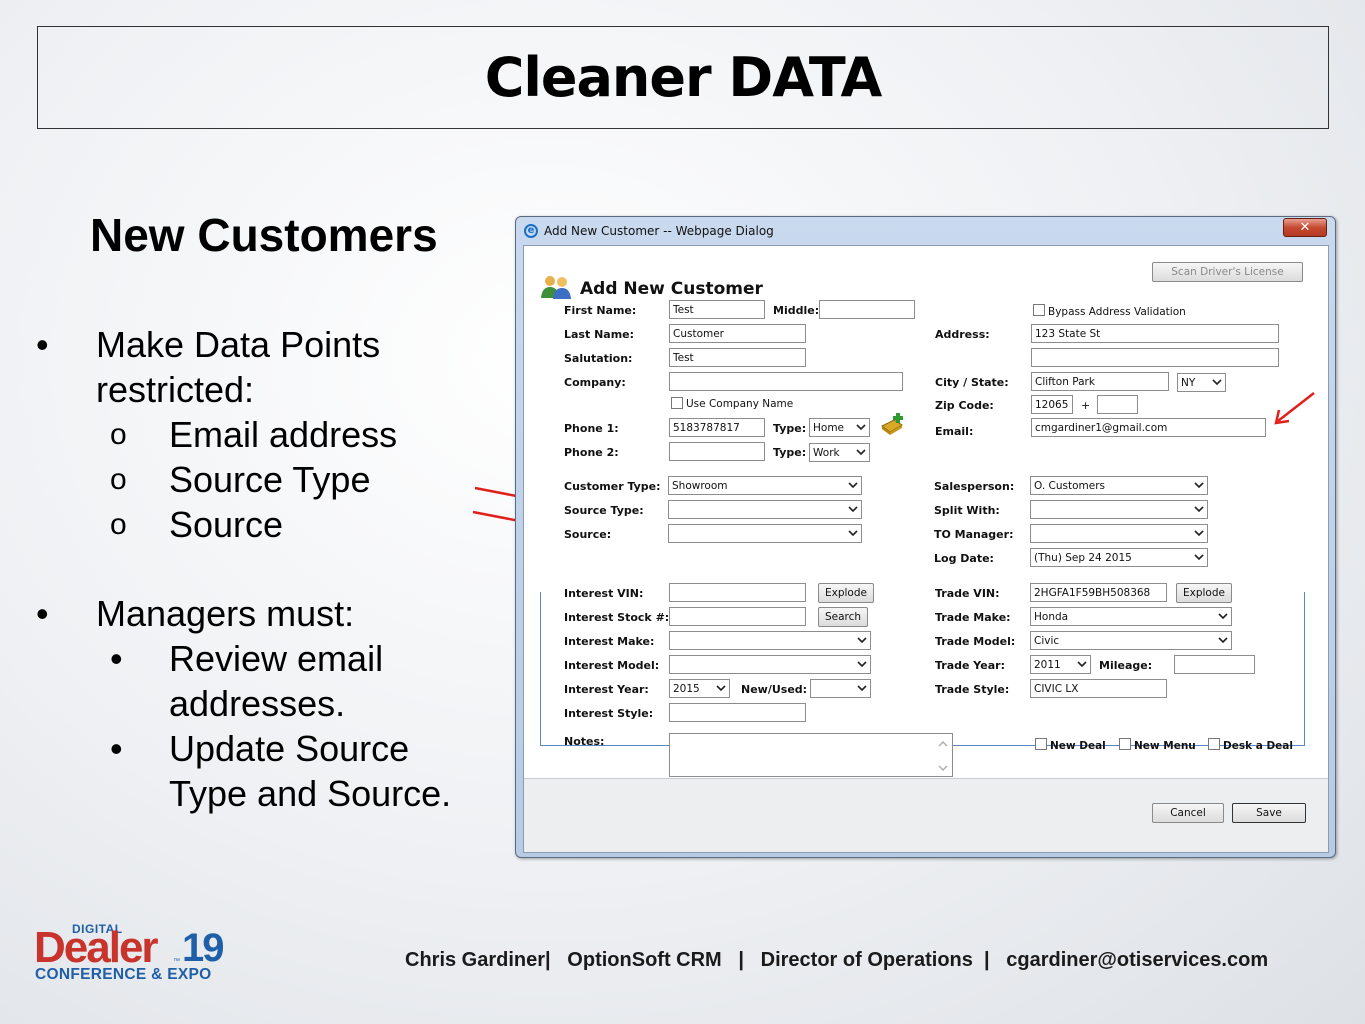 Image resolution: width=1365 pixels, height=1024 pixels. What do you see at coordinates (1188, 813) in the screenshot?
I see `cancel-button: Cancel` at bounding box center [1188, 813].